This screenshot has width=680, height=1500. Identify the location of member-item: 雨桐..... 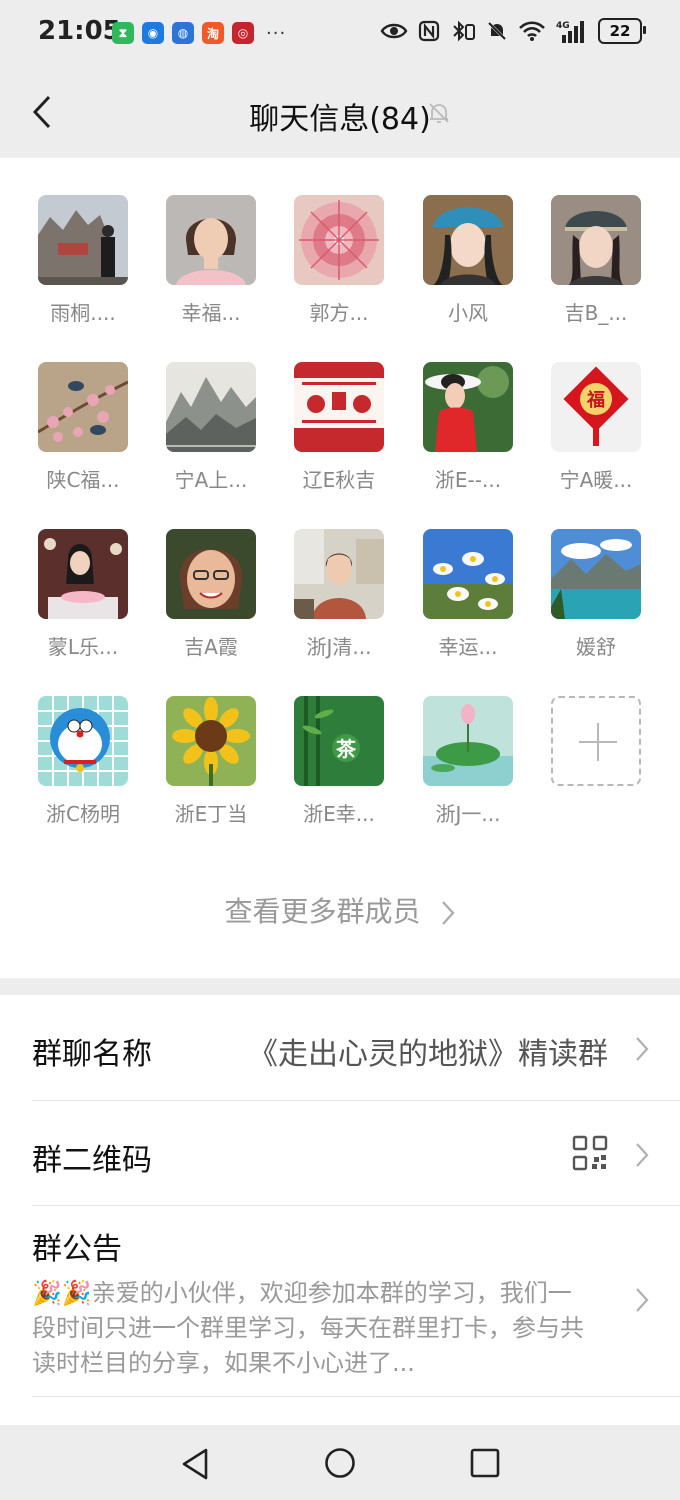
(83, 260).